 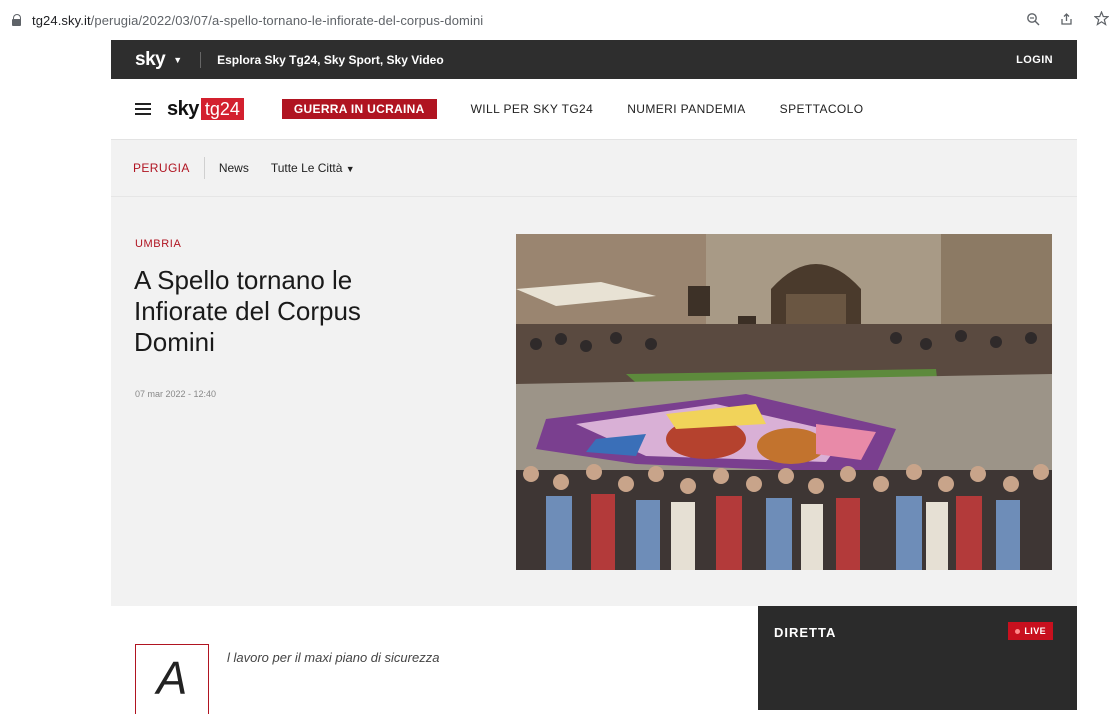 I want to click on nav-link-spettacolo: SPETTACOLO, so click(x=822, y=109).